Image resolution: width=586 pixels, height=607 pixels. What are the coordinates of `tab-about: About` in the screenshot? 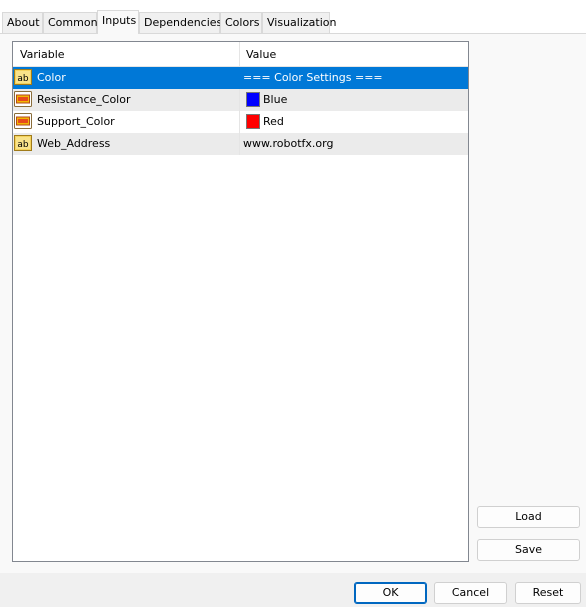 It's located at (22, 22).